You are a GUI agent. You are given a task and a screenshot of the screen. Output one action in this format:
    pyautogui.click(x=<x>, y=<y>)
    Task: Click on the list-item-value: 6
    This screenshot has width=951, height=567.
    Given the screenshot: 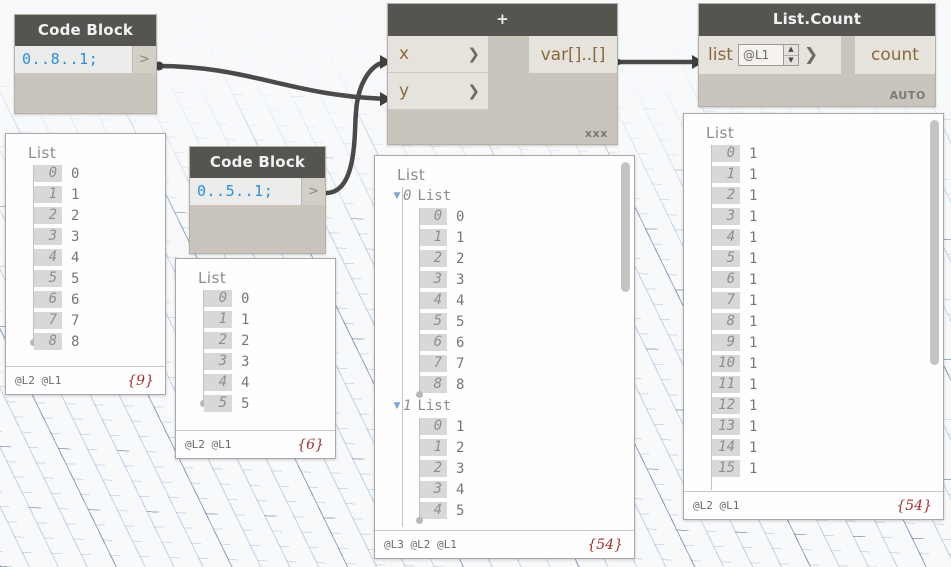 What is the action you would take?
    pyautogui.click(x=75, y=299)
    